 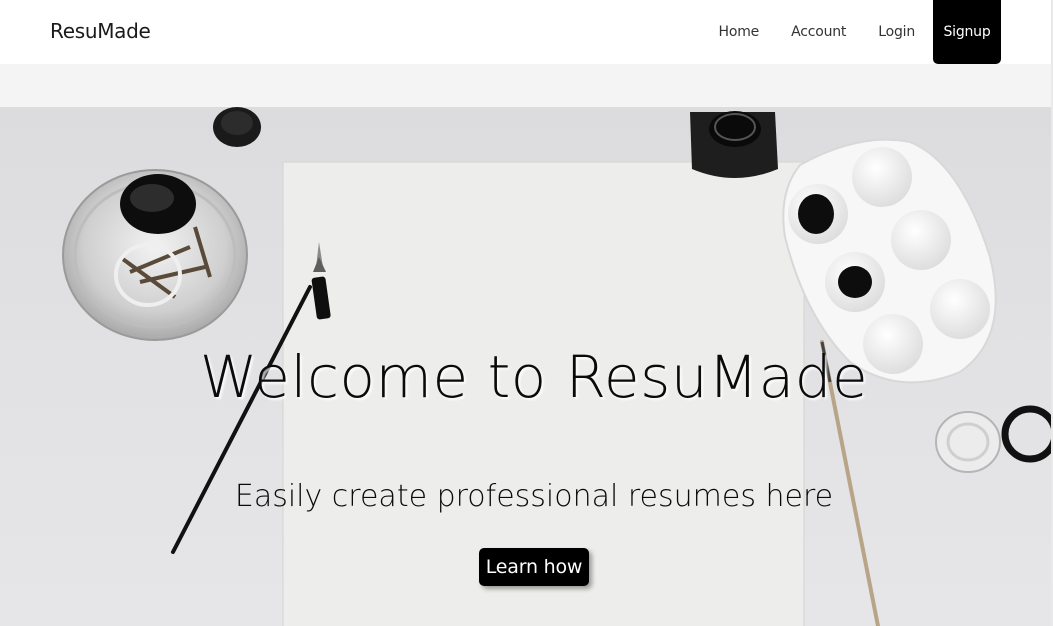 I want to click on ink-bottle, so click(x=734, y=144).